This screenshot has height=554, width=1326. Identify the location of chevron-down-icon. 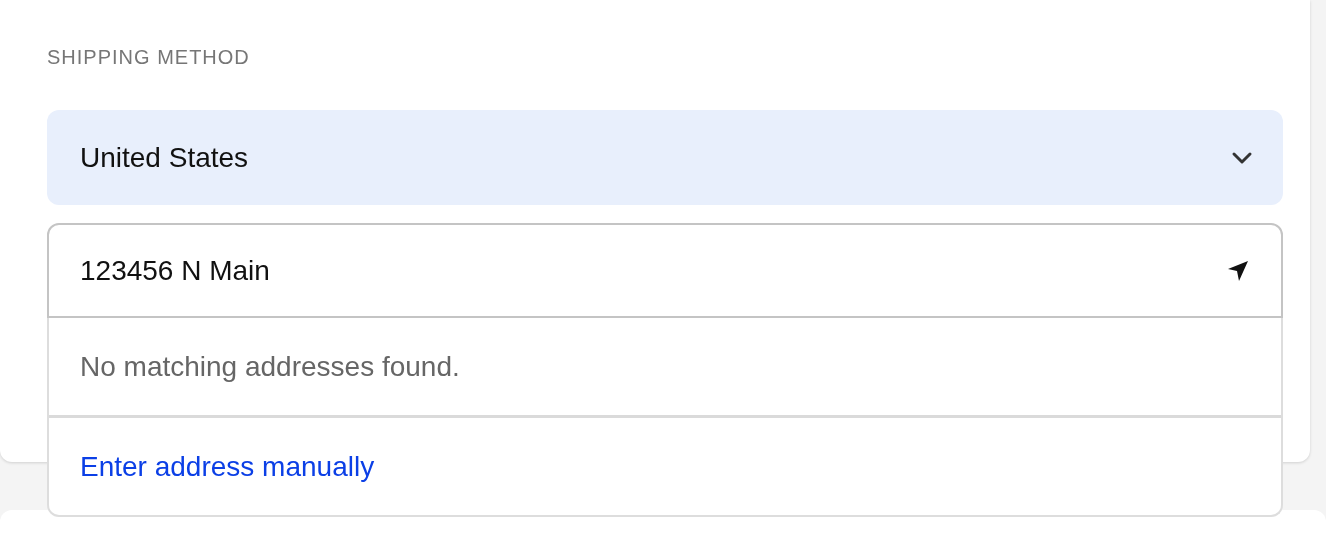
(1242, 157).